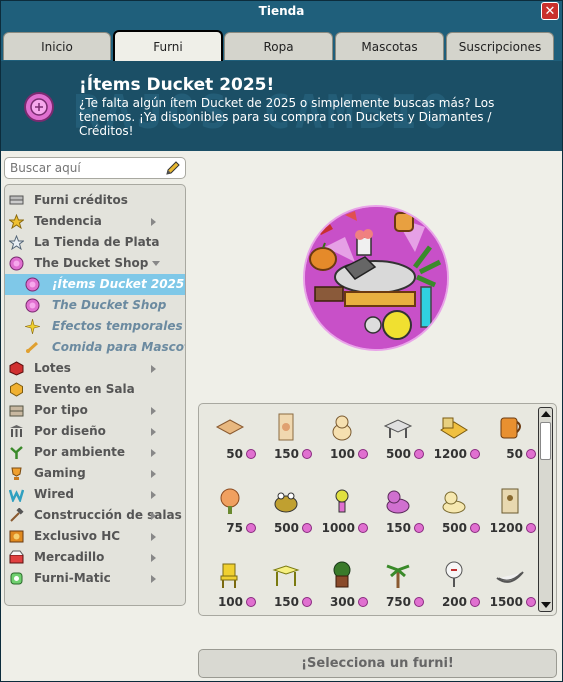 This screenshot has width=563, height=682. I want to click on category-item: Exclusivo HC, so click(95, 536).